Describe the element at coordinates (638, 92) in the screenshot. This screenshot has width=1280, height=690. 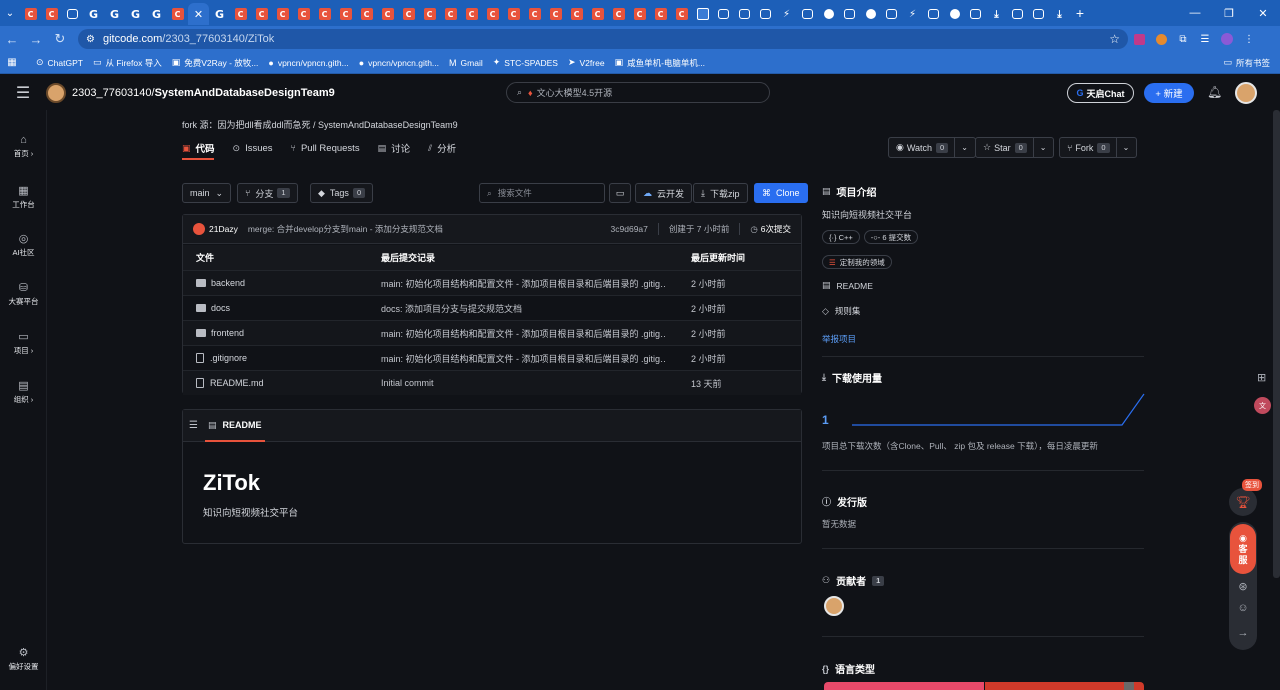
I see `ai-search-input: ⌕ ♦ 文心大模型4.5开源` at that location.